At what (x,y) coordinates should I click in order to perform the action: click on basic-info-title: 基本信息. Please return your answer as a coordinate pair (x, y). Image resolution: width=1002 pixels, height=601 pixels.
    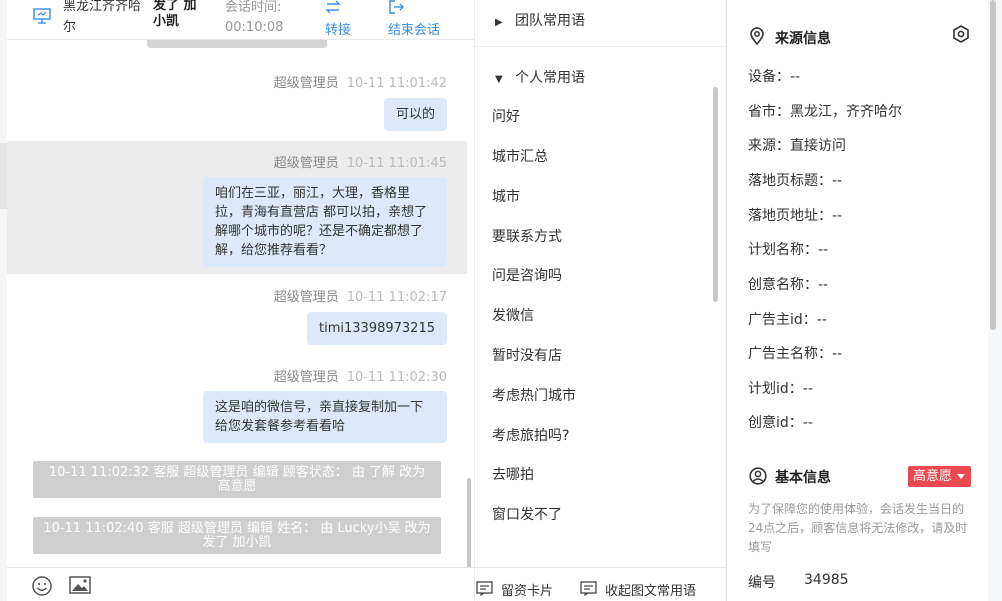
    Looking at the image, I should click on (803, 478).